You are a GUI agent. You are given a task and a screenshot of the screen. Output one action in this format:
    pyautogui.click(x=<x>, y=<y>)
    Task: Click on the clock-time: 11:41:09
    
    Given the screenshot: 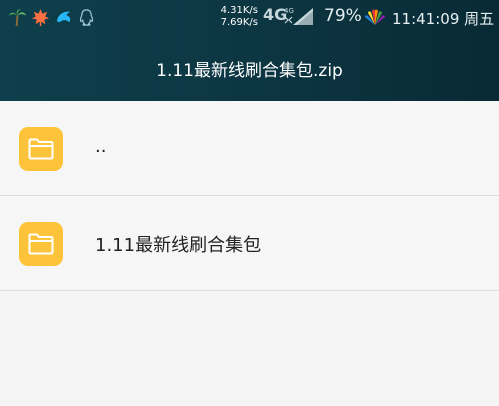 What is the action you would take?
    pyautogui.click(x=426, y=19)
    